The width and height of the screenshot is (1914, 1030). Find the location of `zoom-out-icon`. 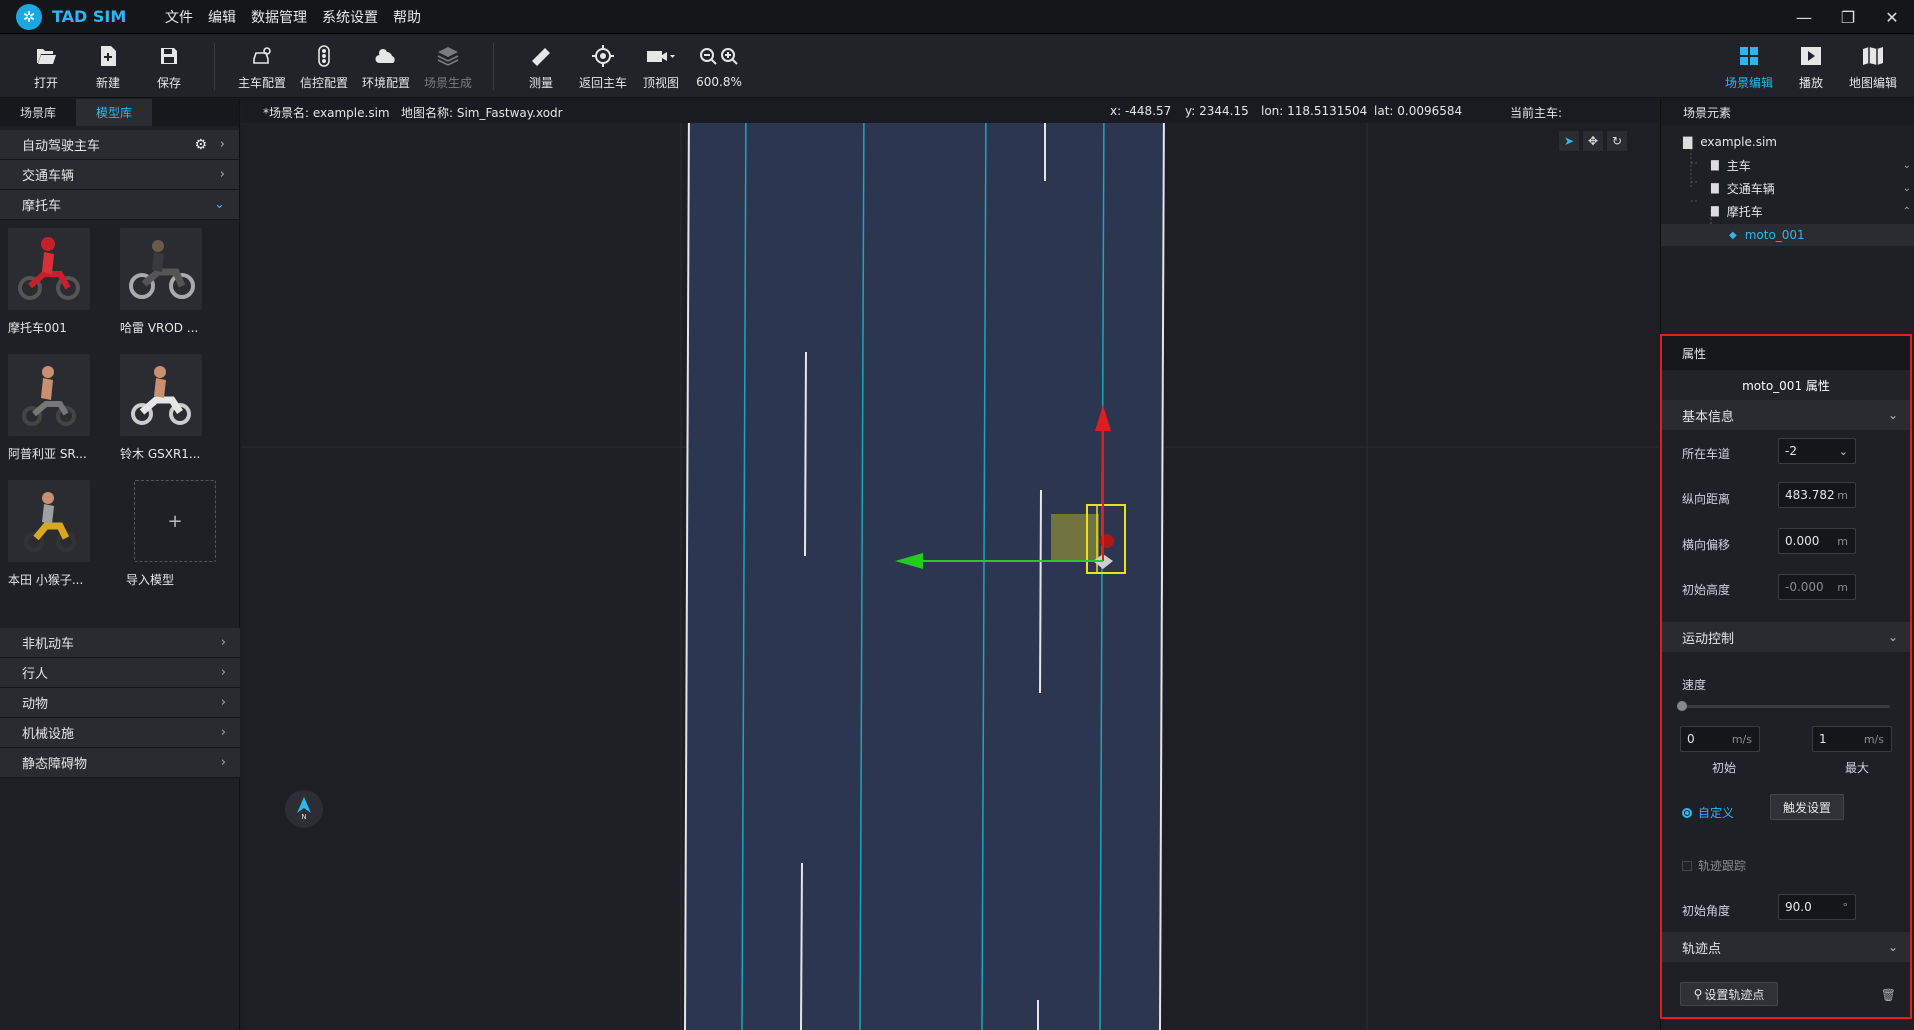

zoom-out-icon is located at coordinates (719, 57).